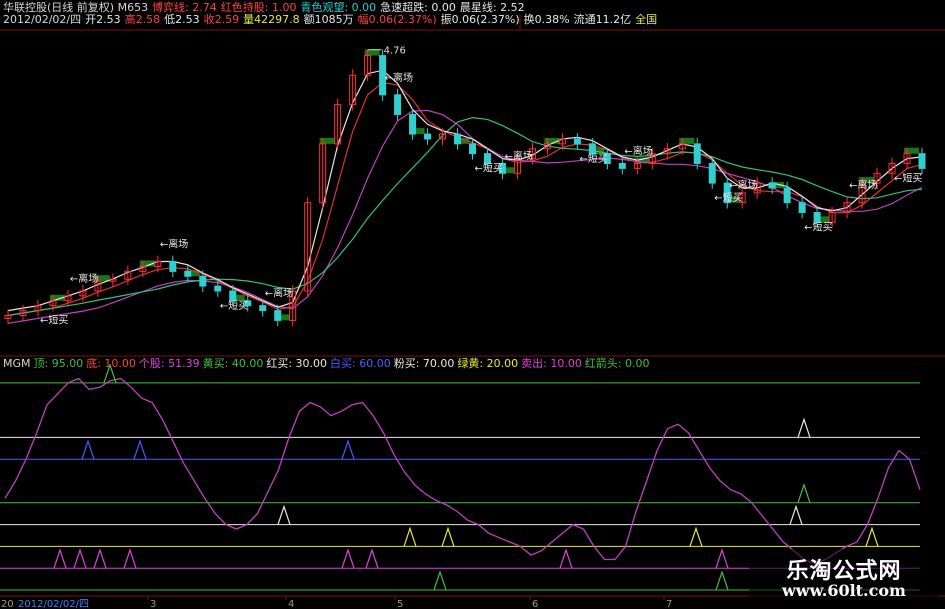 The height and width of the screenshot is (609, 945). I want to click on axis-left-number: 20, so click(7, 604).